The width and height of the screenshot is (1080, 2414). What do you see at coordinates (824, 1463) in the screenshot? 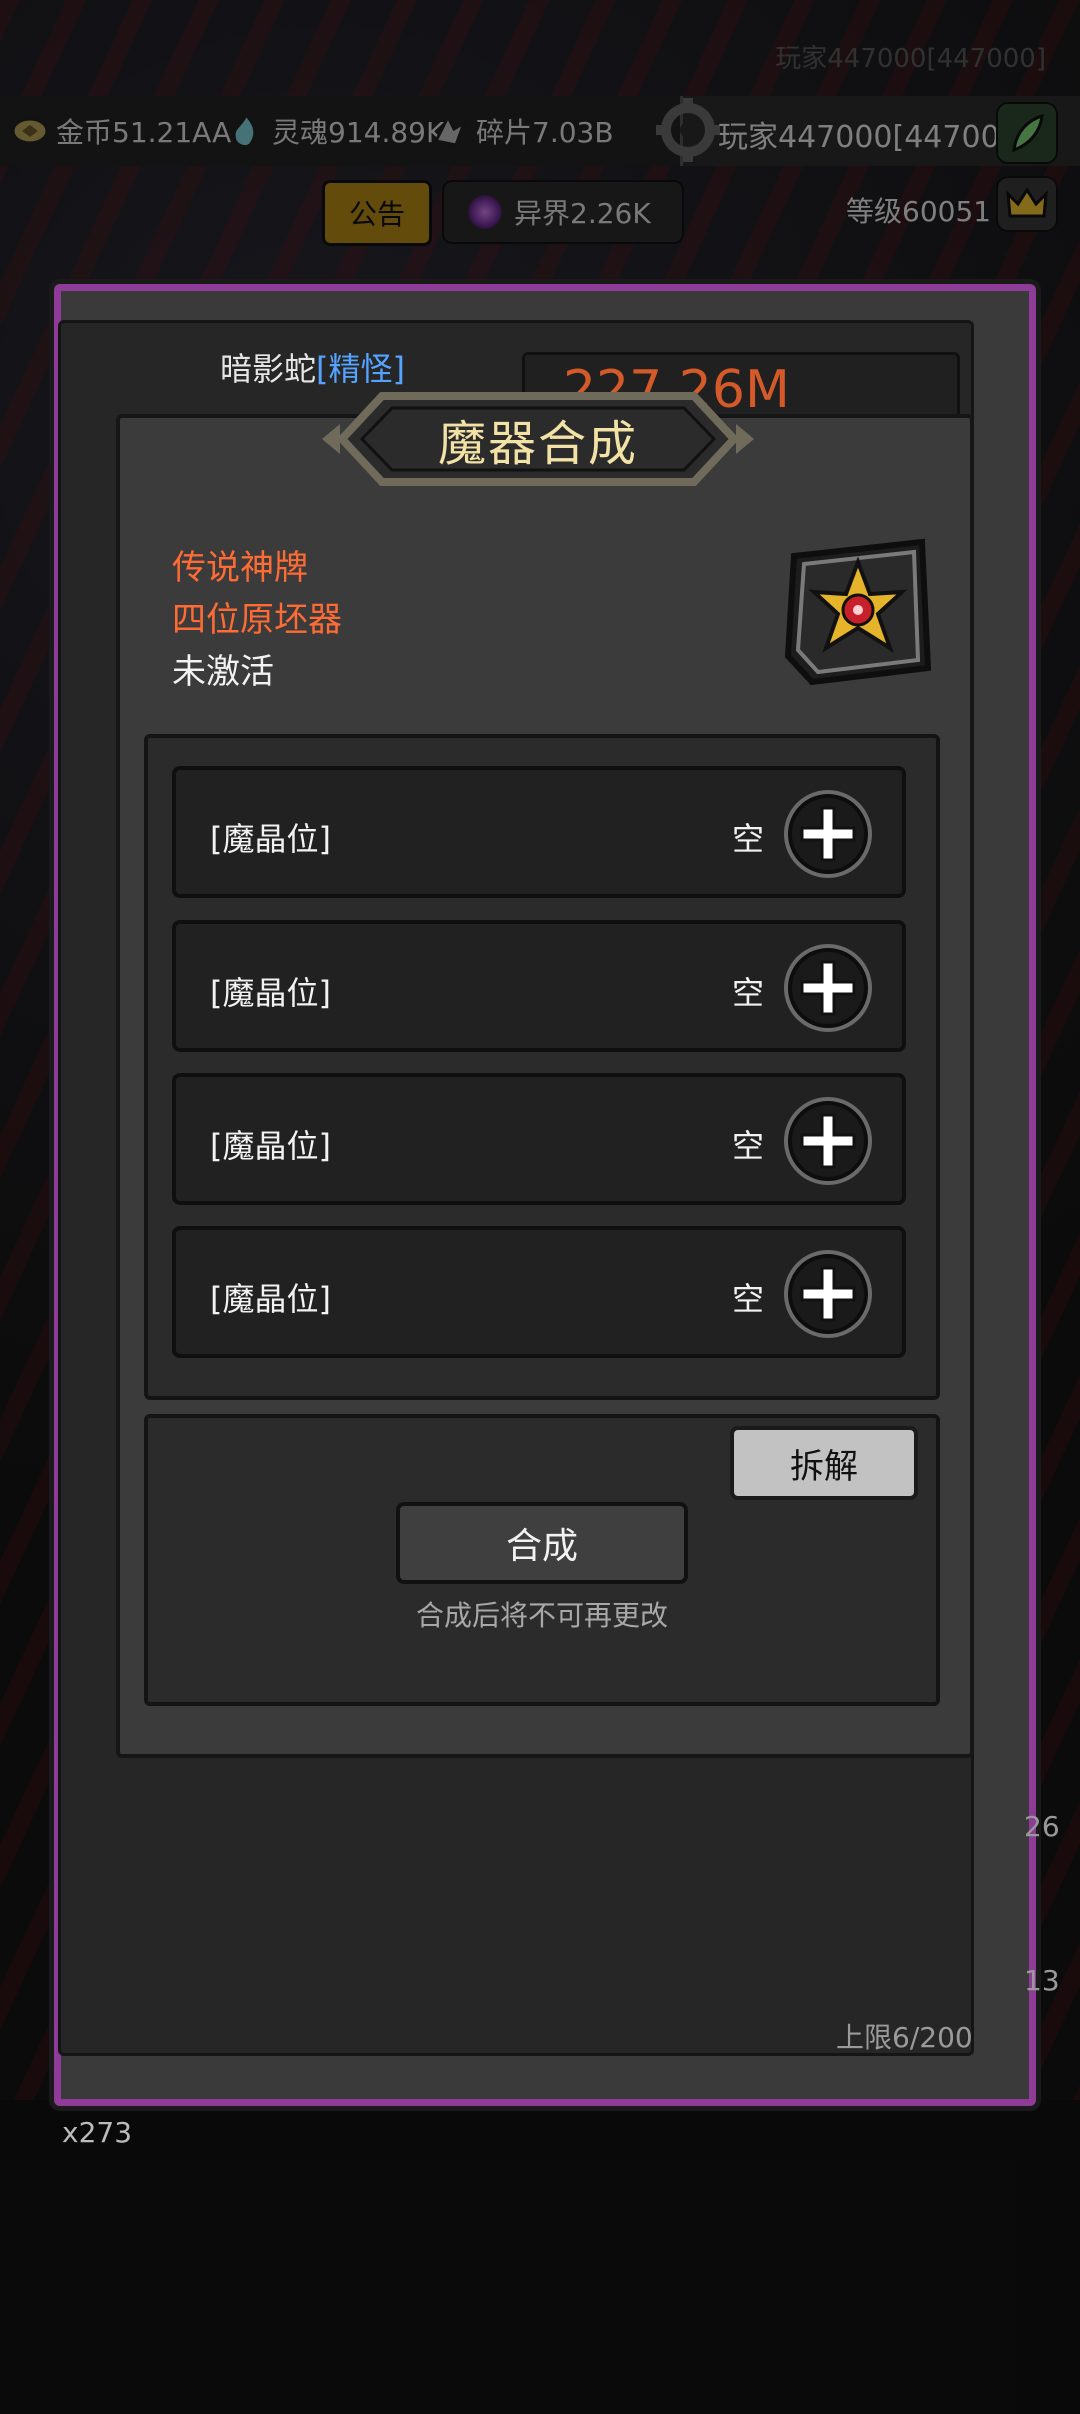
I see `decompose-button: 拆解` at bounding box center [824, 1463].